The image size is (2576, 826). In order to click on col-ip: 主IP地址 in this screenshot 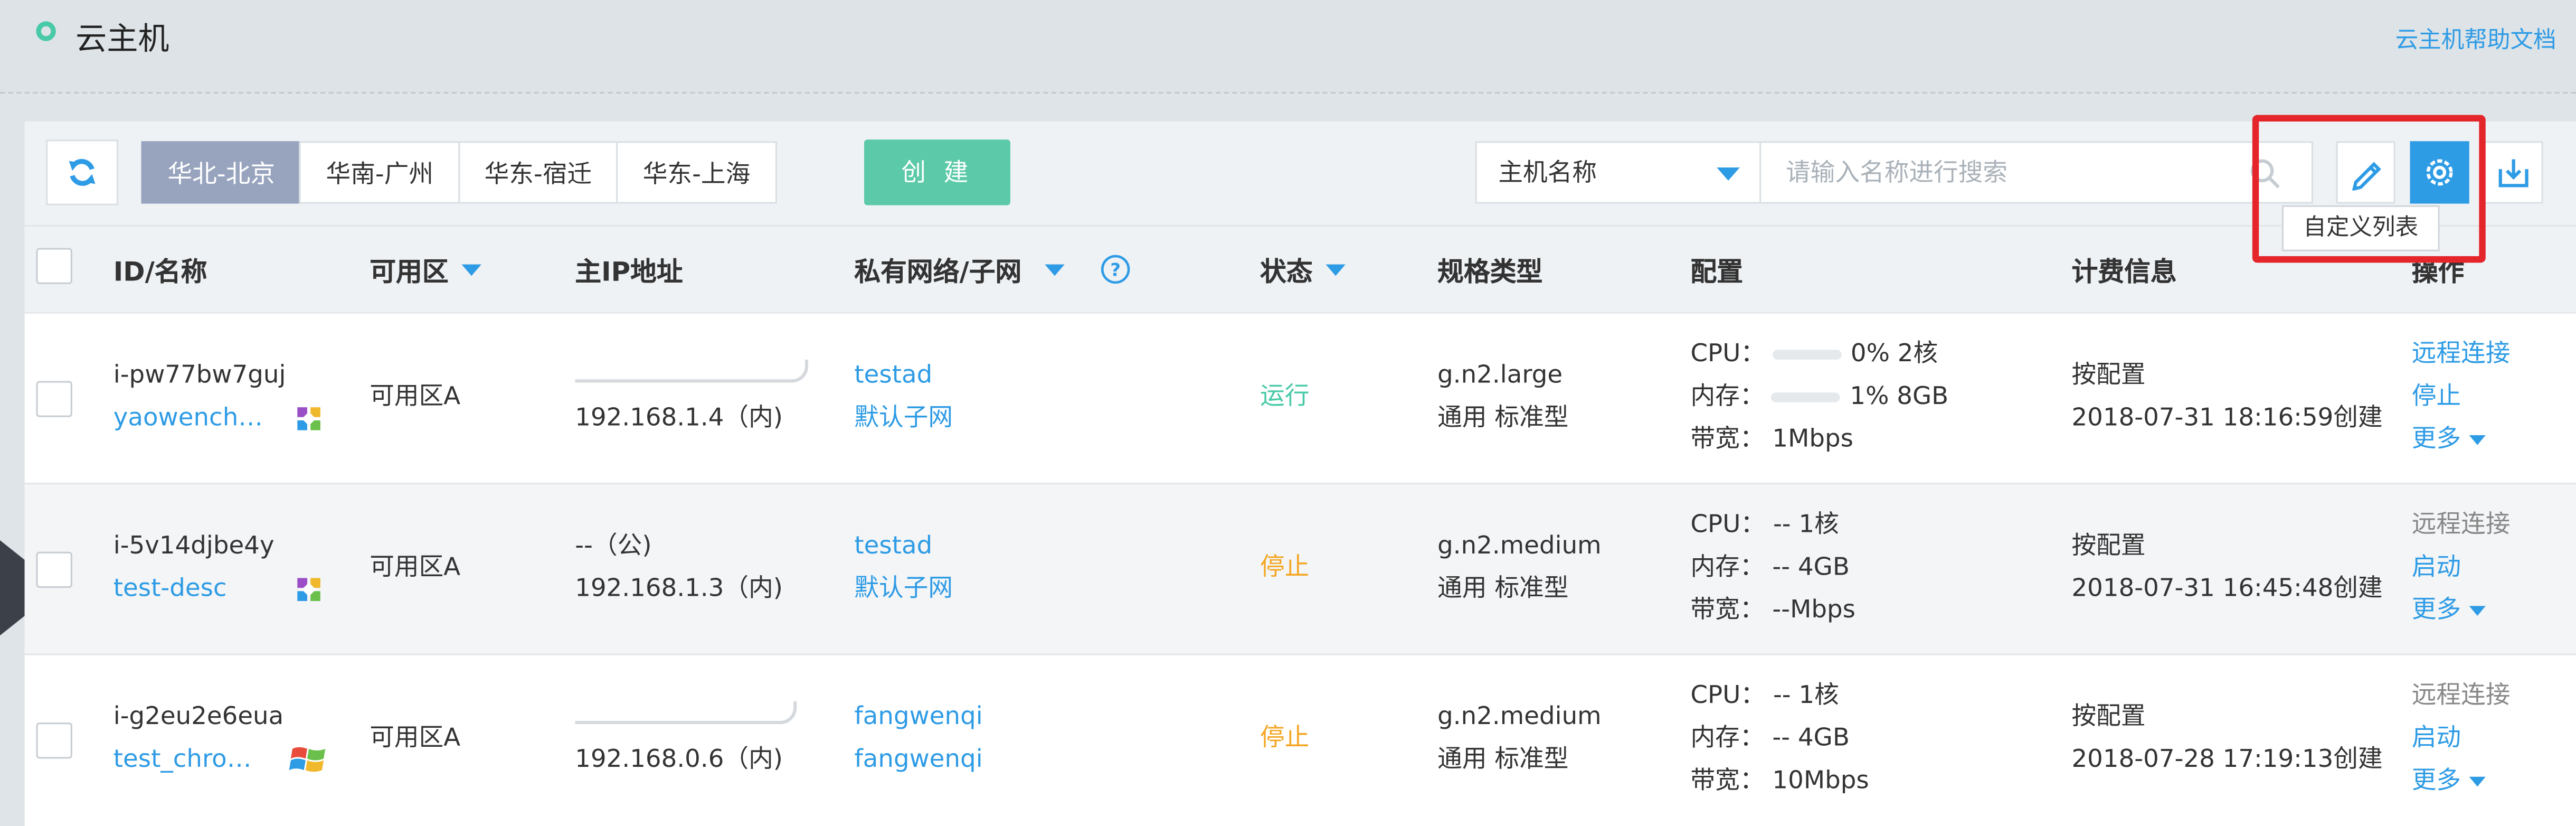, I will do `click(629, 272)`.